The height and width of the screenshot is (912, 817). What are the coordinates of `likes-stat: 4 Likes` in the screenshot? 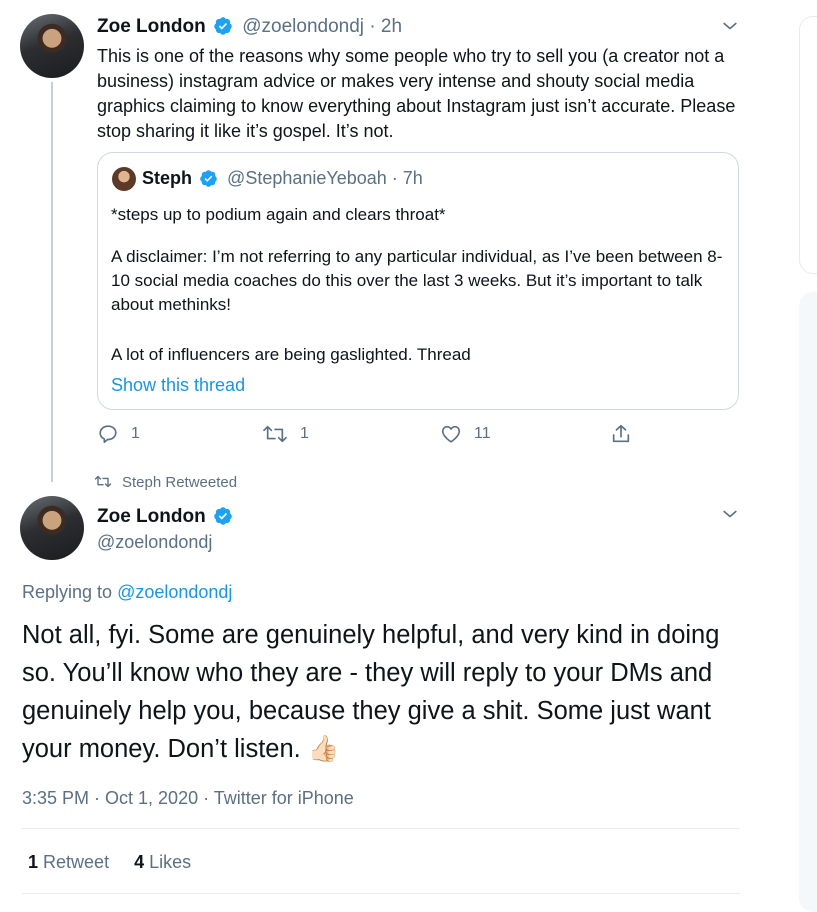 It's located at (162, 862).